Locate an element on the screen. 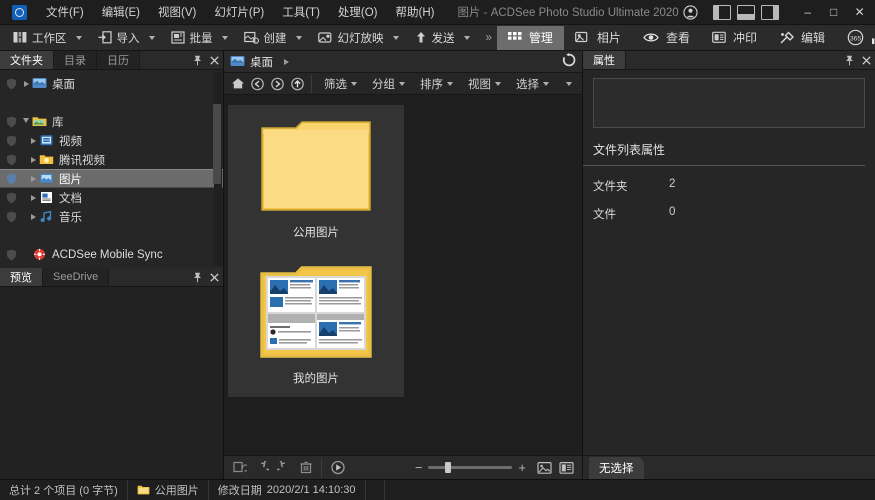  breadcrumb: 桌面 is located at coordinates (259, 62).